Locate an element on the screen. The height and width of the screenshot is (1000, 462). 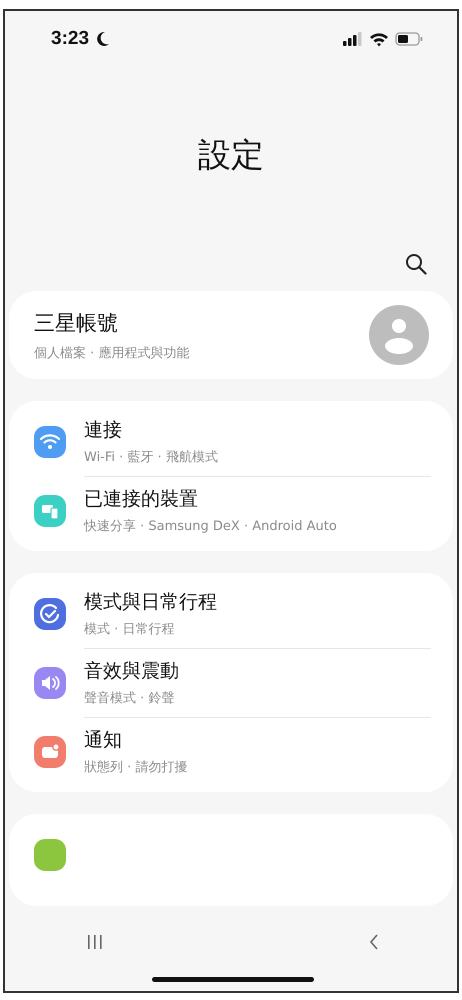
settings-item: 已連接的裝置 快速分享 · Samsung DeX · Android Auto is located at coordinates (231, 510).